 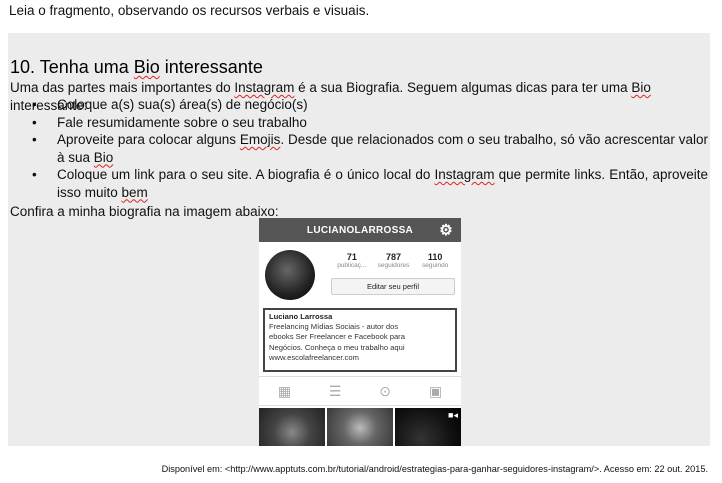 What do you see at coordinates (146, 67) in the screenshot?
I see `bio-word: Bio` at bounding box center [146, 67].